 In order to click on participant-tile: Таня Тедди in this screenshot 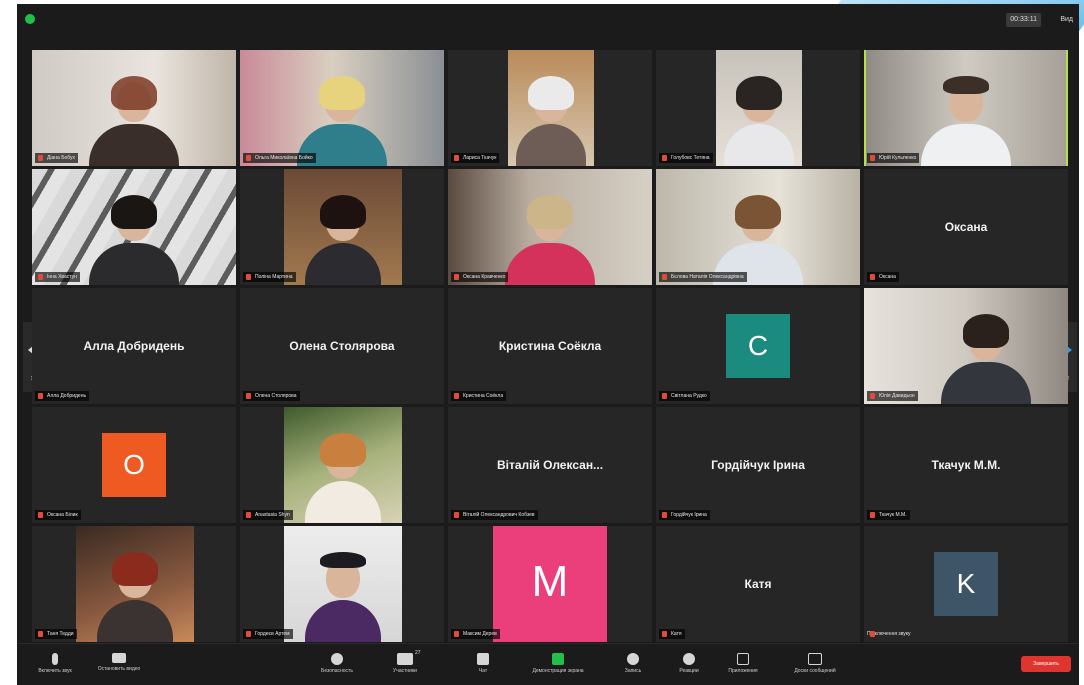, I will do `click(134, 584)`.